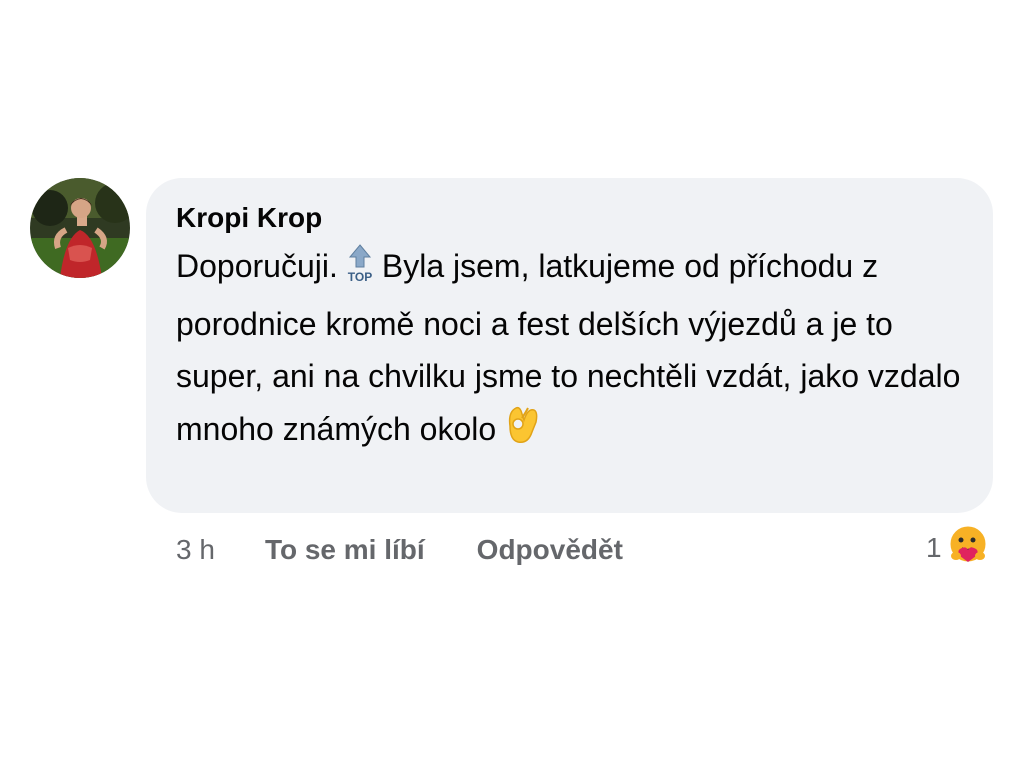  What do you see at coordinates (195, 550) in the screenshot?
I see `comment-timestamp: 3 h` at bounding box center [195, 550].